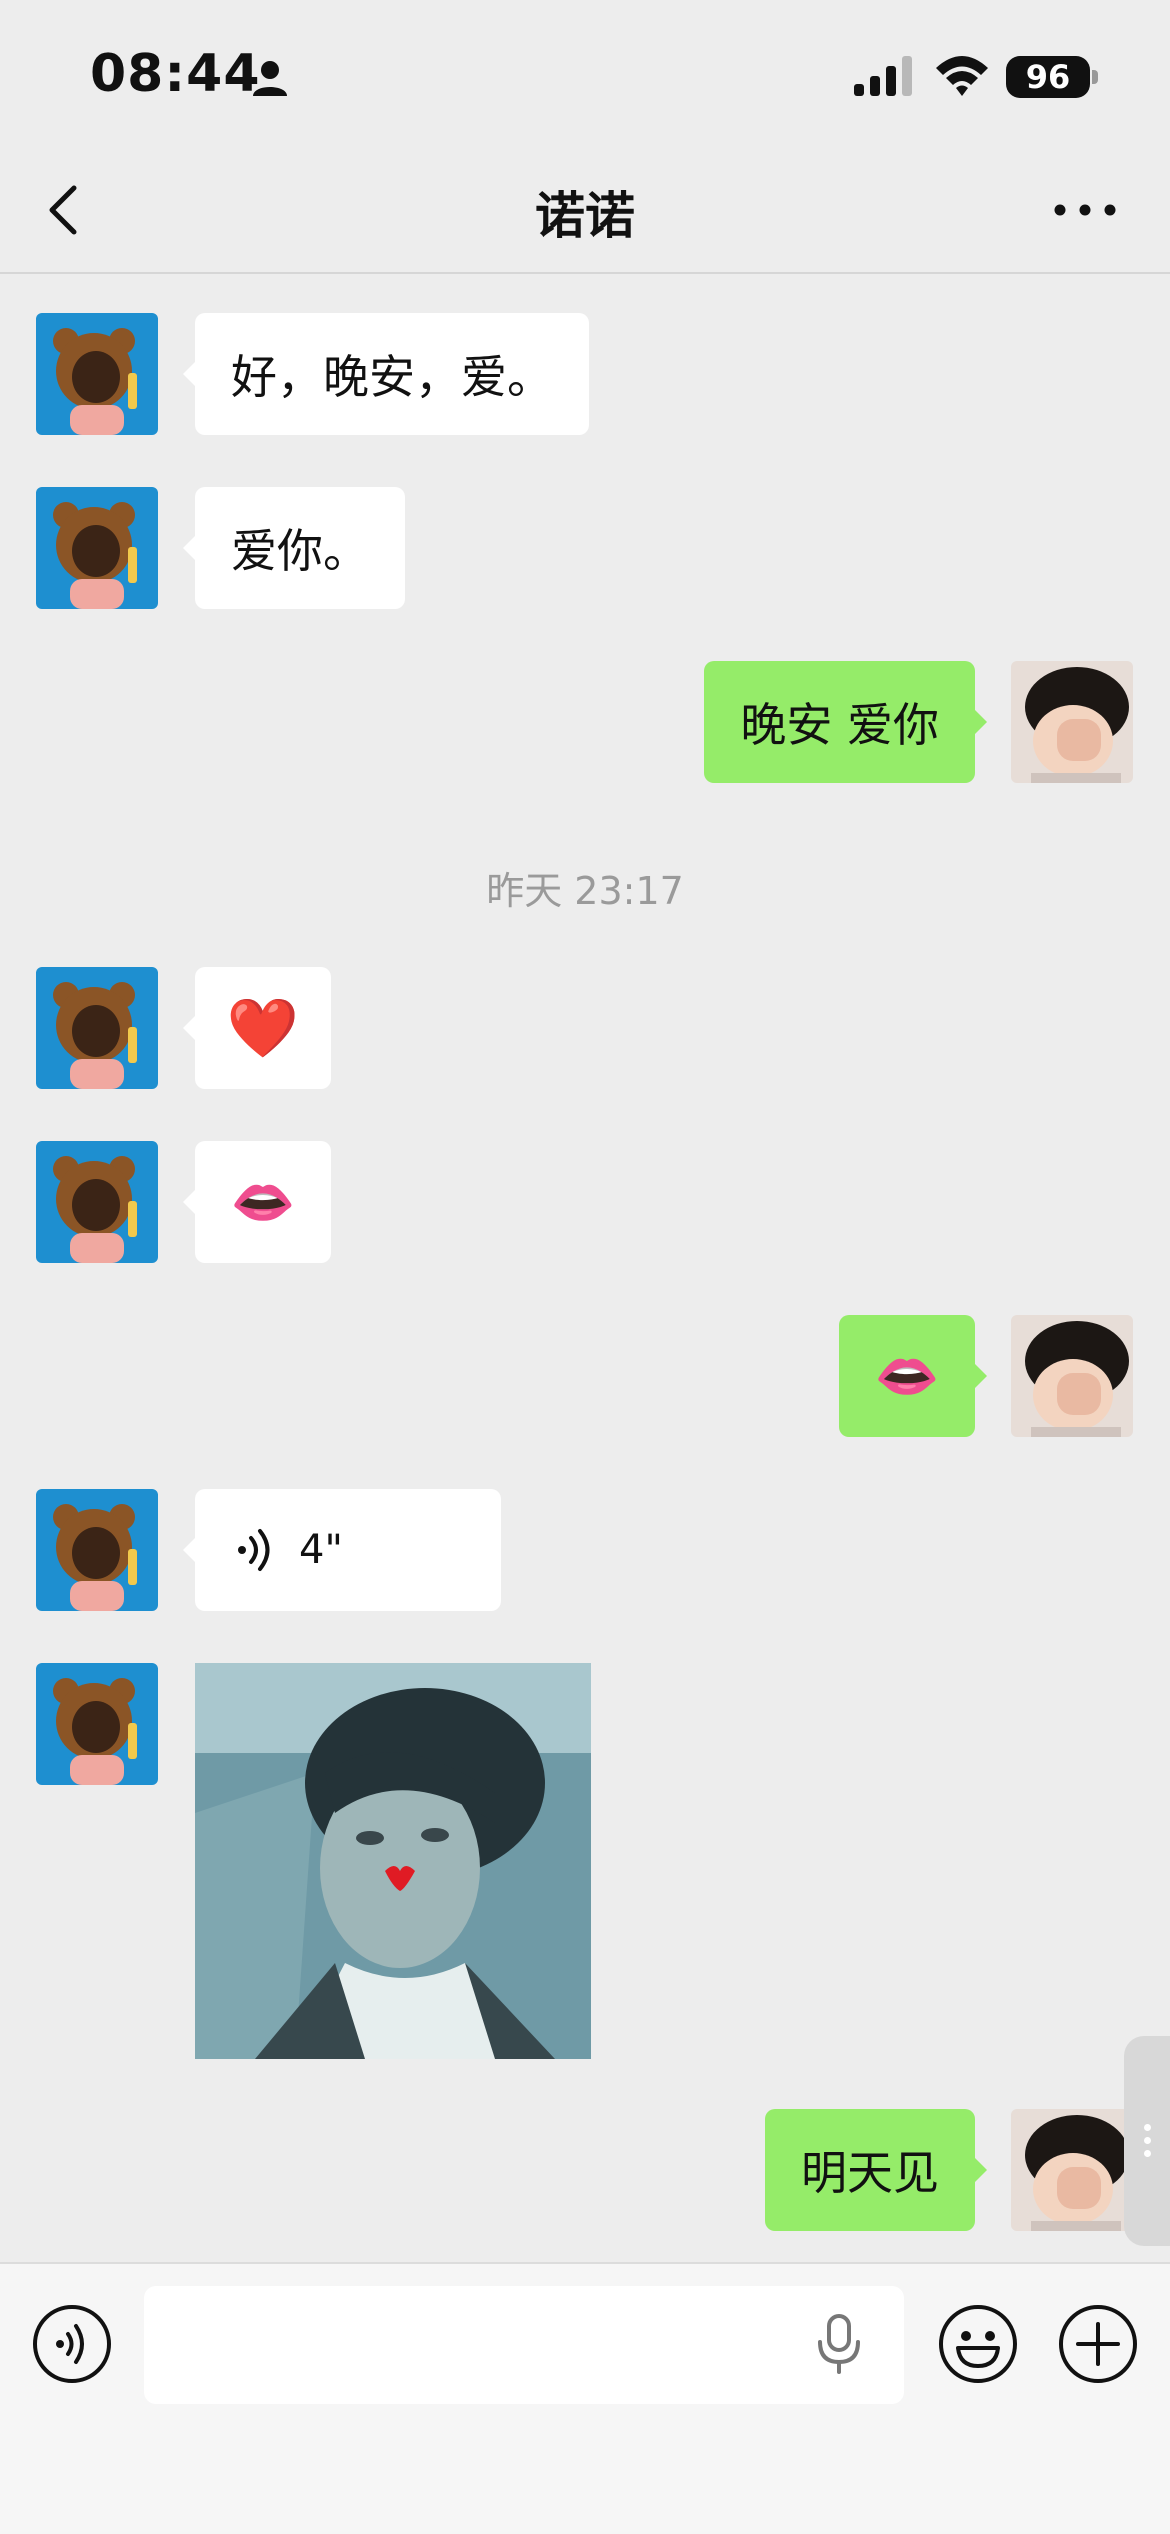  I want to click on sent-message: 👄, so click(913, 1376).